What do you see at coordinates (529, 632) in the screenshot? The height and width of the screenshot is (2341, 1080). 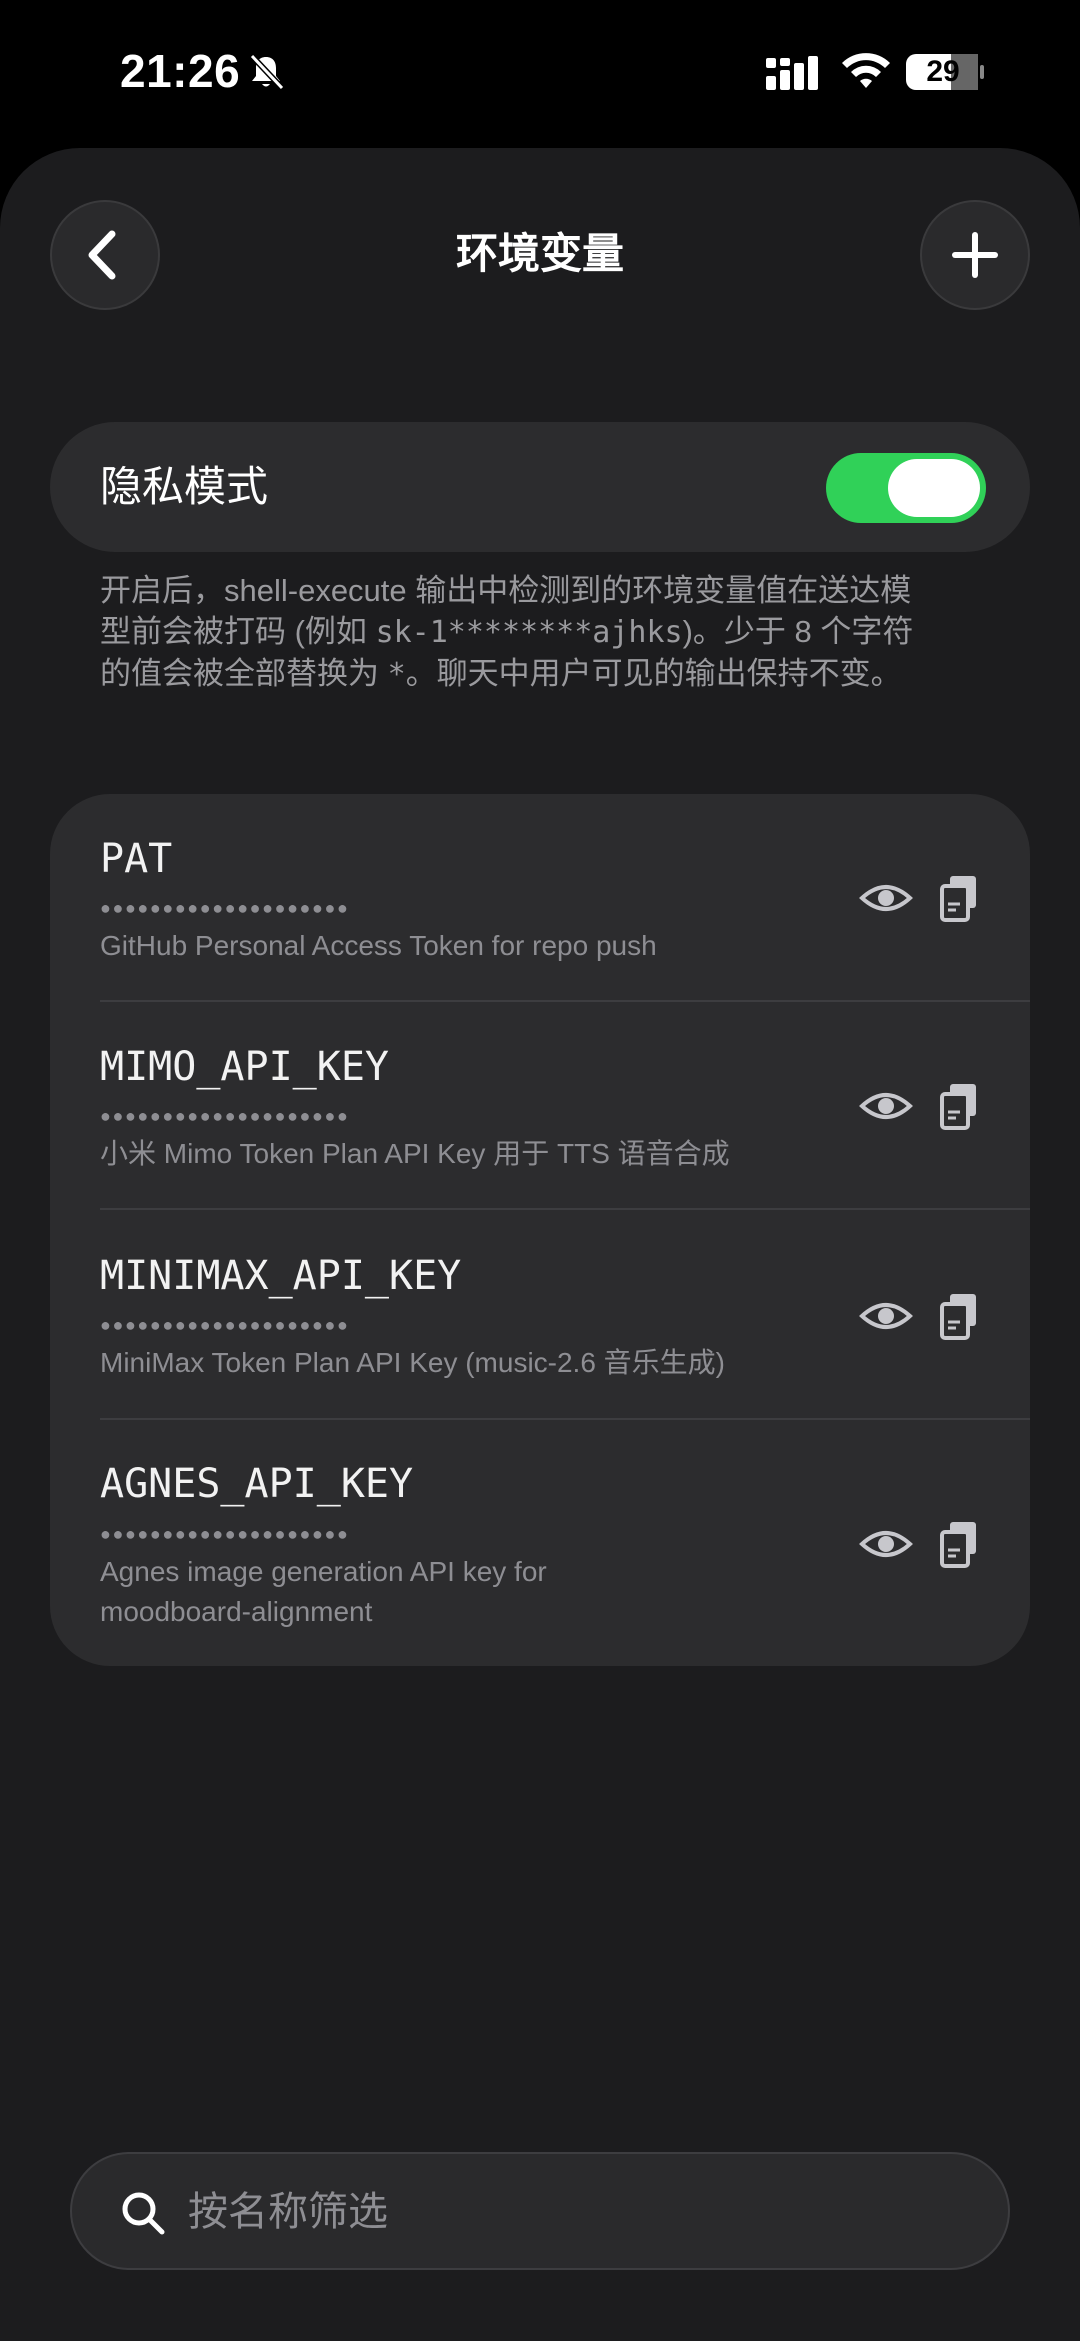 I see `privacy-desc-example: sk-1********ajhks` at bounding box center [529, 632].